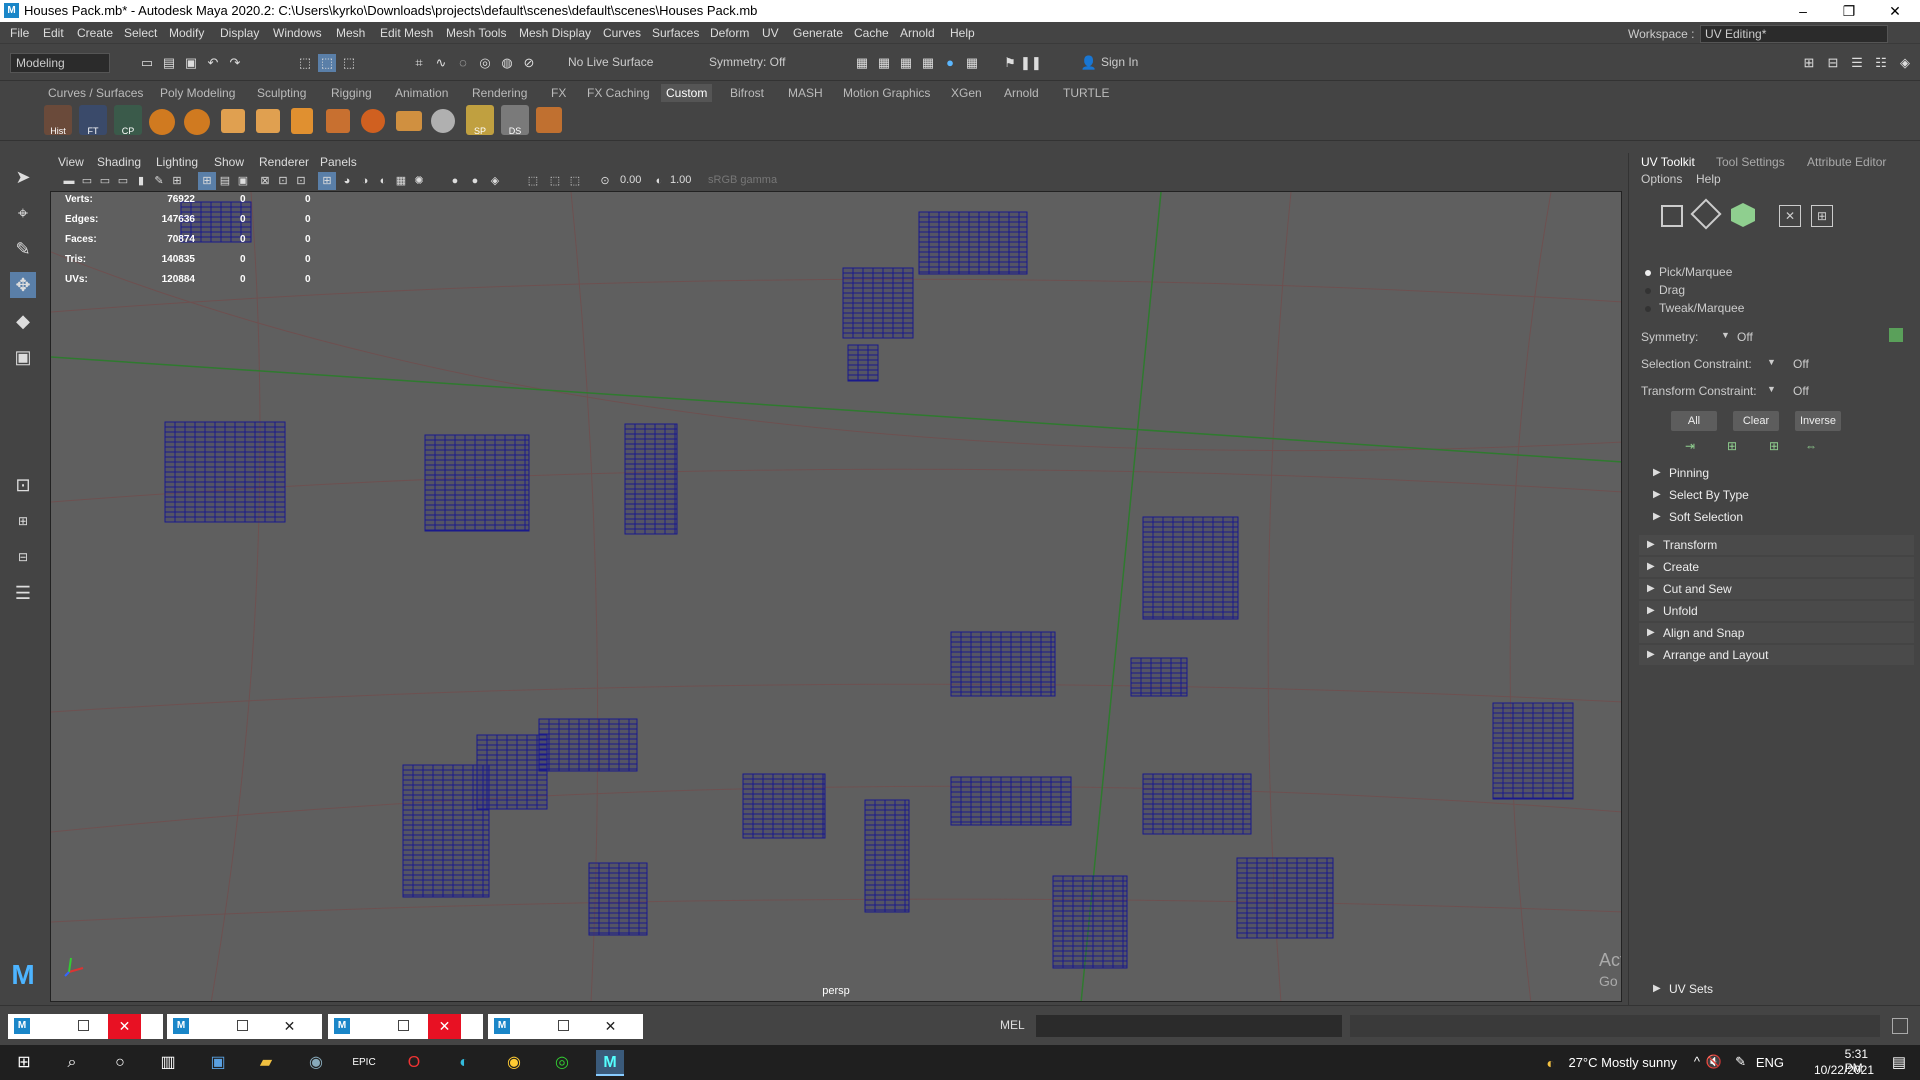 This screenshot has width=1920, height=1080. What do you see at coordinates (119, 162) in the screenshot?
I see `viewport-menu-shading: Shading` at bounding box center [119, 162].